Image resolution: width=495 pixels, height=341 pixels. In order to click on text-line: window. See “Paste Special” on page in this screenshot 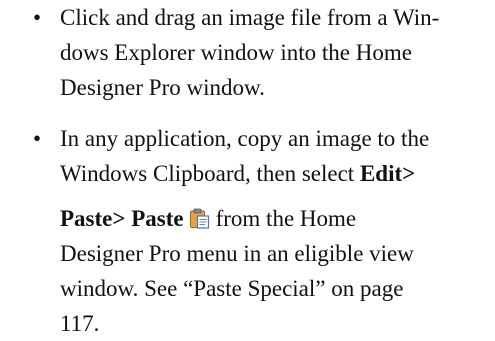, I will do `click(232, 288)`.